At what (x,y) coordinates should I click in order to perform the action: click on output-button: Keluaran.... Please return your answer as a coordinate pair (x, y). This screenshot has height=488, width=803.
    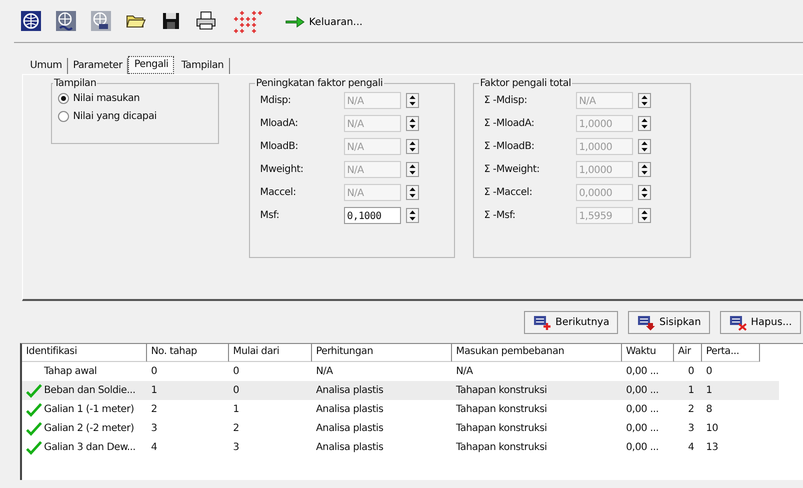
    Looking at the image, I should click on (324, 22).